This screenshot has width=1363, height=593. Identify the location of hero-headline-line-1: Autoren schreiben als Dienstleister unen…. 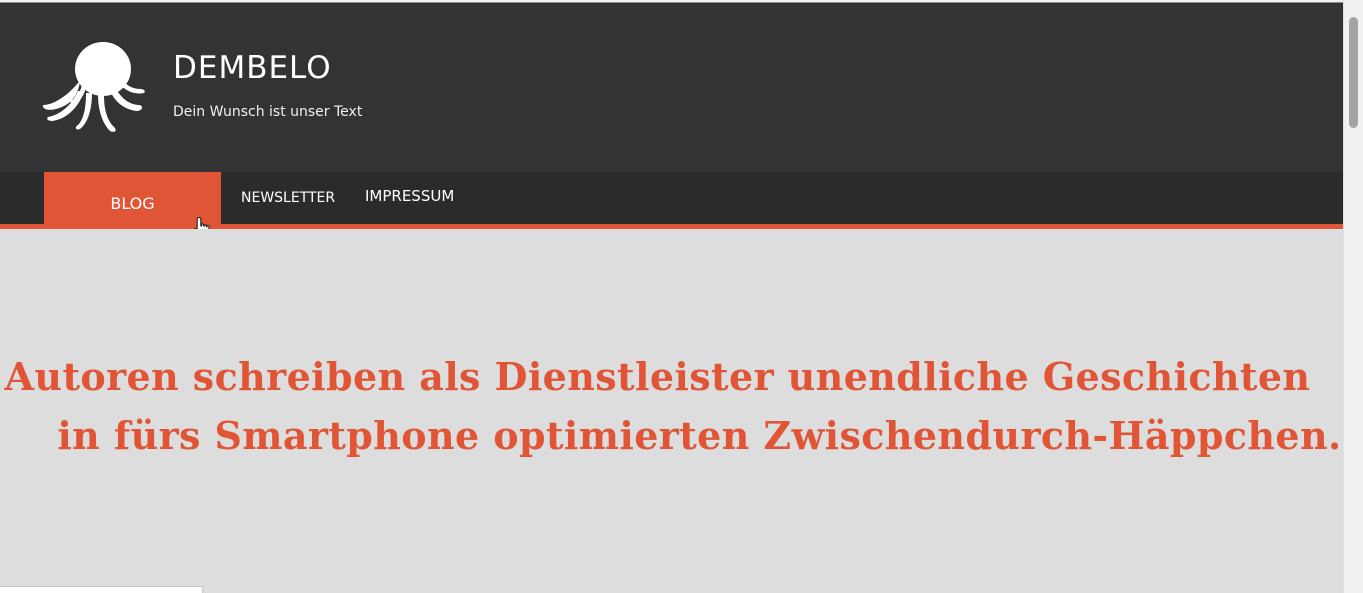
(657, 376).